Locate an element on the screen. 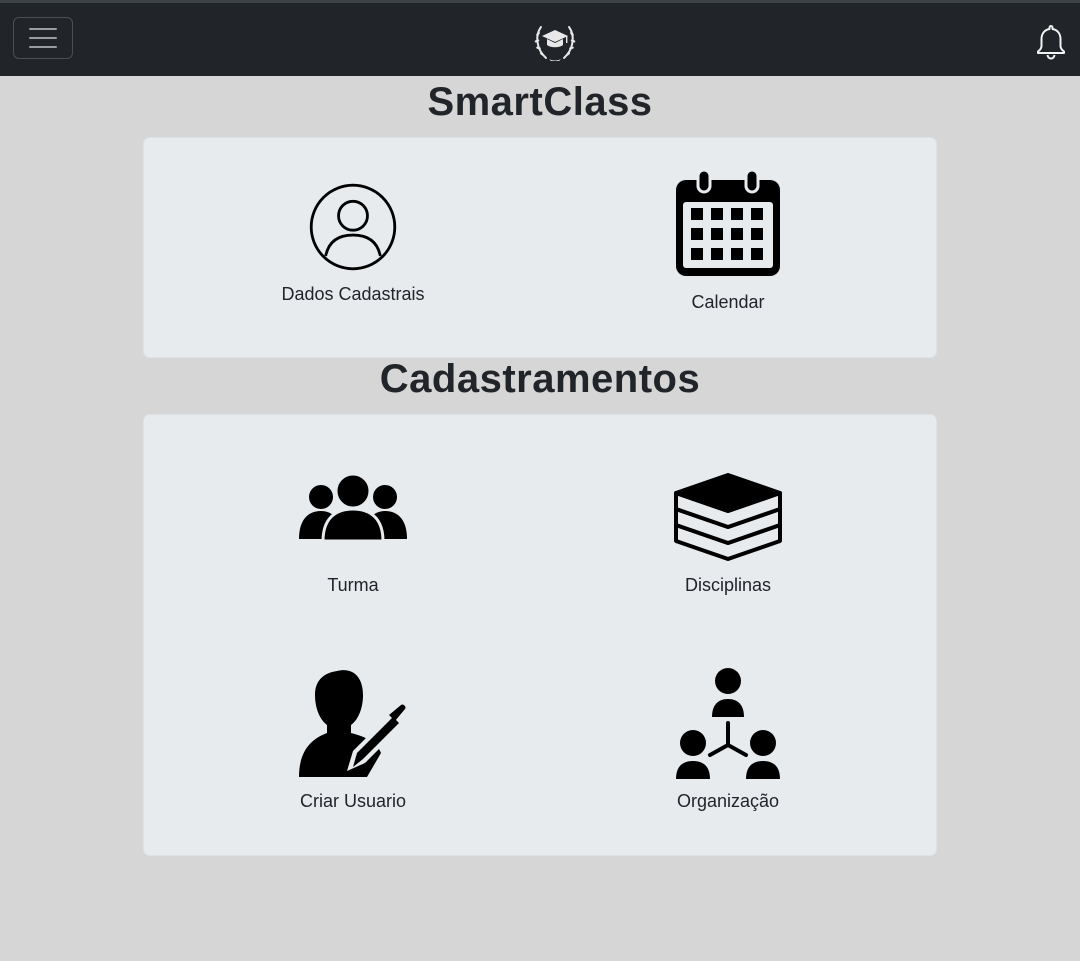 The height and width of the screenshot is (961, 1080). organizacao-tile: Organização is located at coordinates (728, 739).